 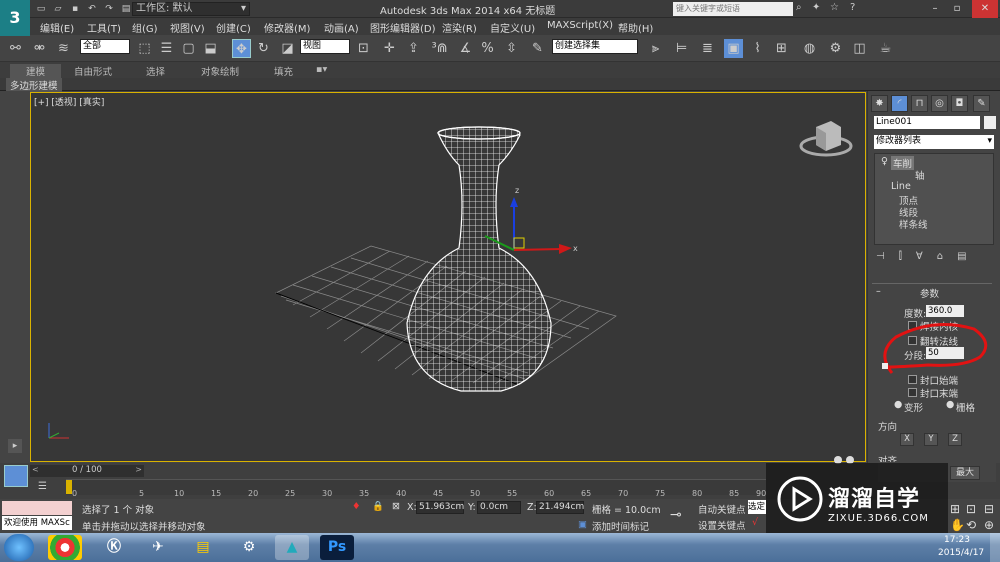 What do you see at coordinates (337, 547) in the screenshot?
I see `photoshop-icon: Ps` at bounding box center [337, 547].